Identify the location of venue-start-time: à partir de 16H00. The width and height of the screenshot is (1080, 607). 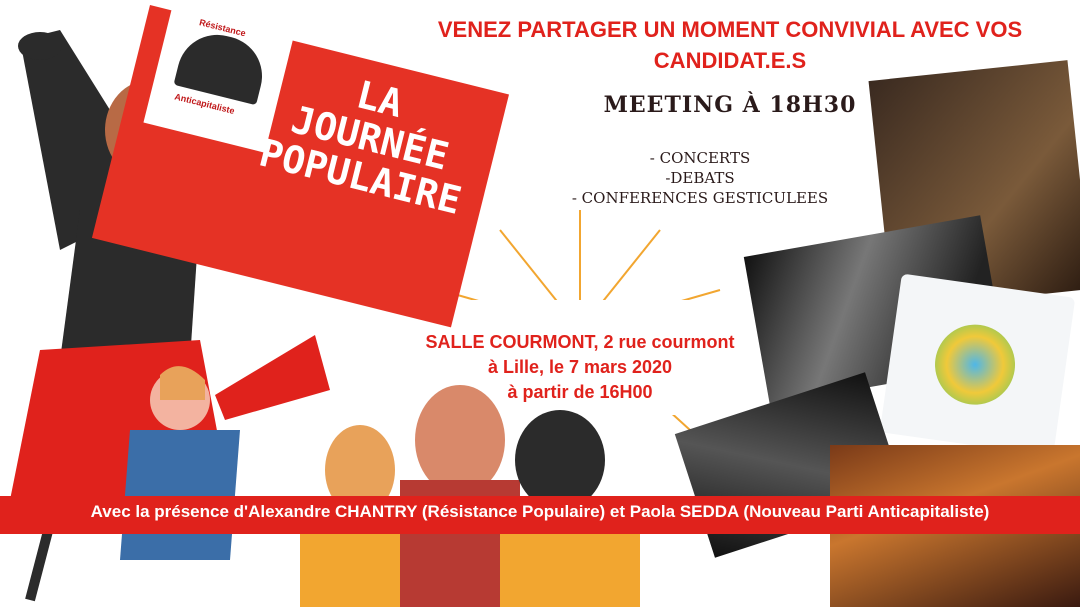
(580, 392).